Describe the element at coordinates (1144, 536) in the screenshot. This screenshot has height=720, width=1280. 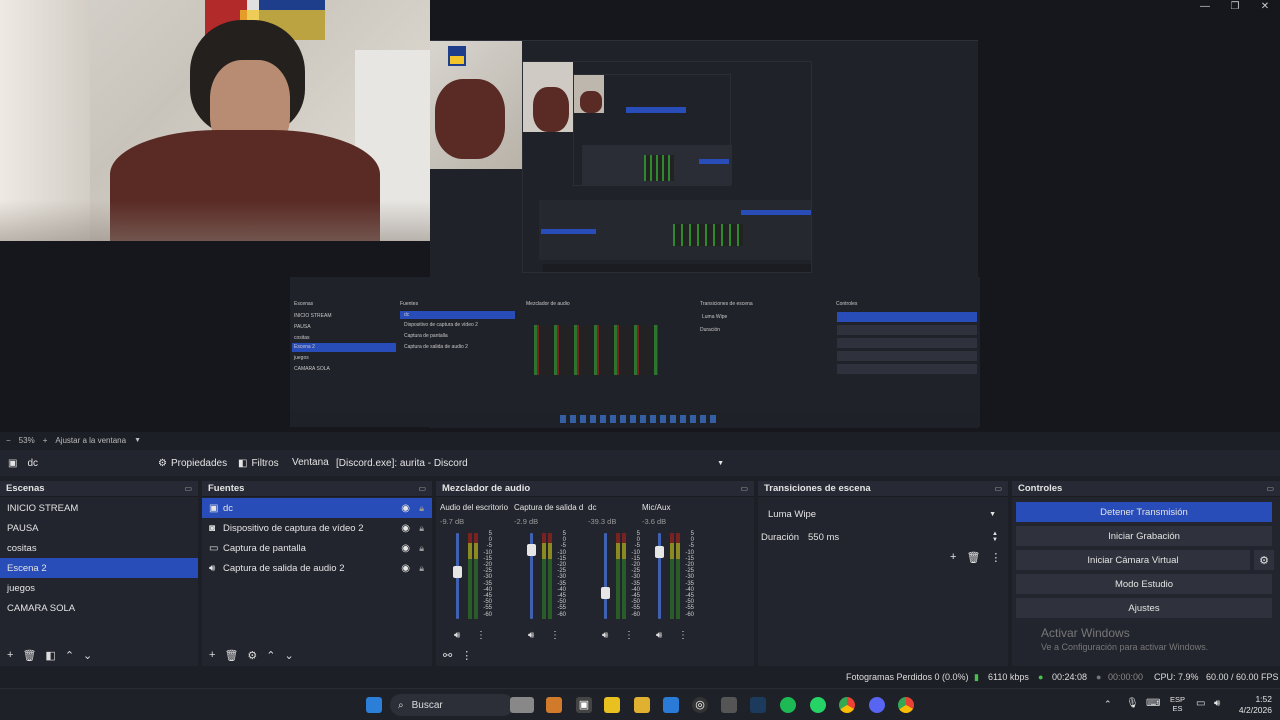
I see `start-recording-button: Iniciar Grabación` at that location.